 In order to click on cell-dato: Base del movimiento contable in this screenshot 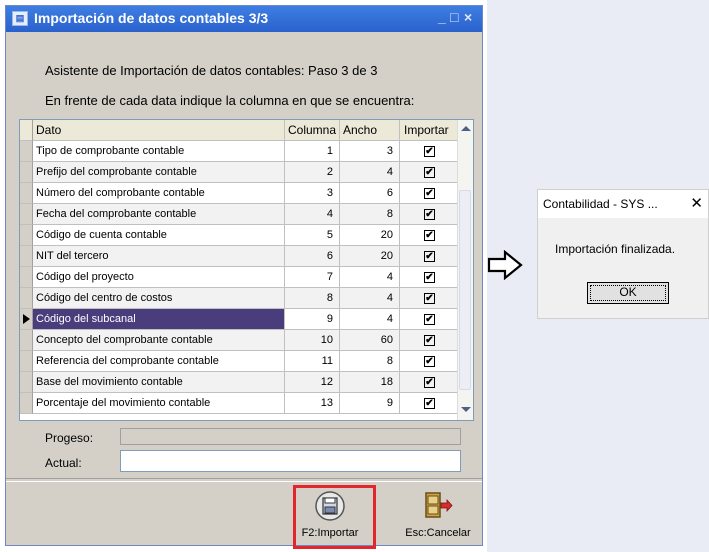, I will do `click(159, 382)`.